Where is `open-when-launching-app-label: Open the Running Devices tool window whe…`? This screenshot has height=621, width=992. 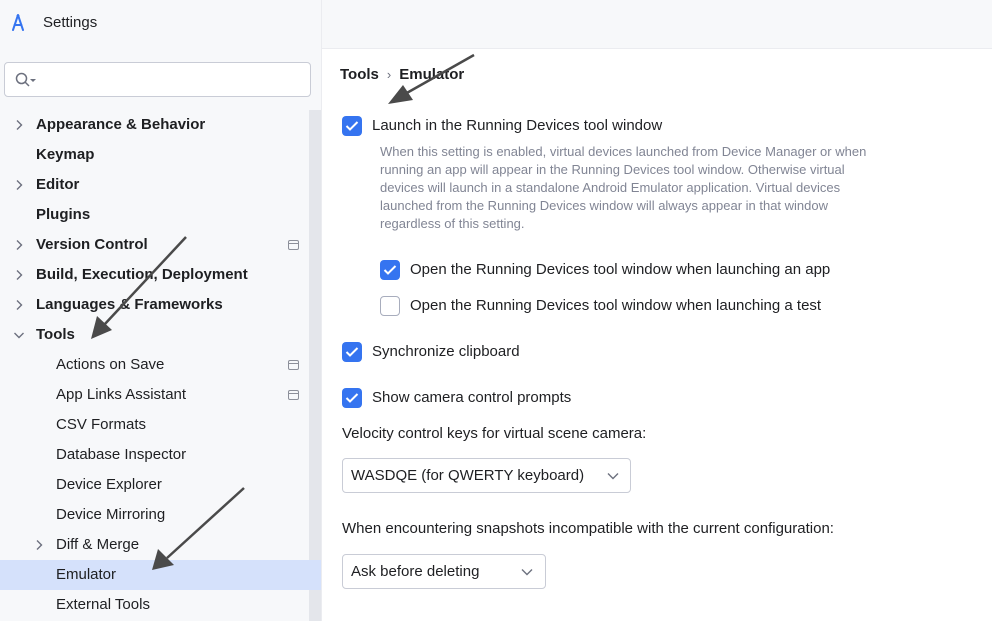 open-when-launching-app-label: Open the Running Devices tool window whe… is located at coordinates (620, 269).